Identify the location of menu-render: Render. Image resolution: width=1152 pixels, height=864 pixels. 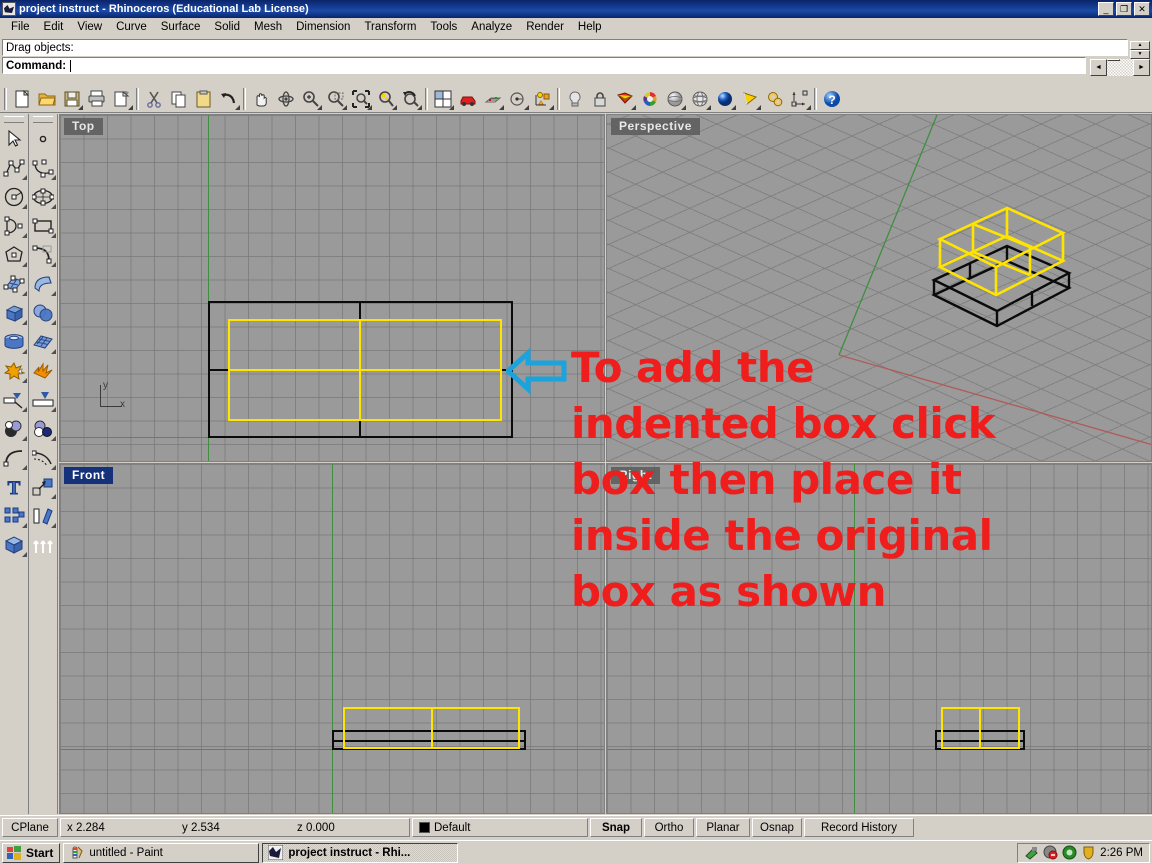
(545, 27).